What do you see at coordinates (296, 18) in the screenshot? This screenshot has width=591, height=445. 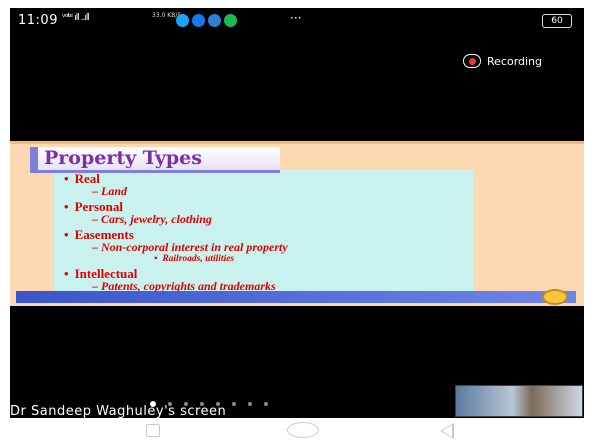 I see `more-notifications-icon: ···` at bounding box center [296, 18].